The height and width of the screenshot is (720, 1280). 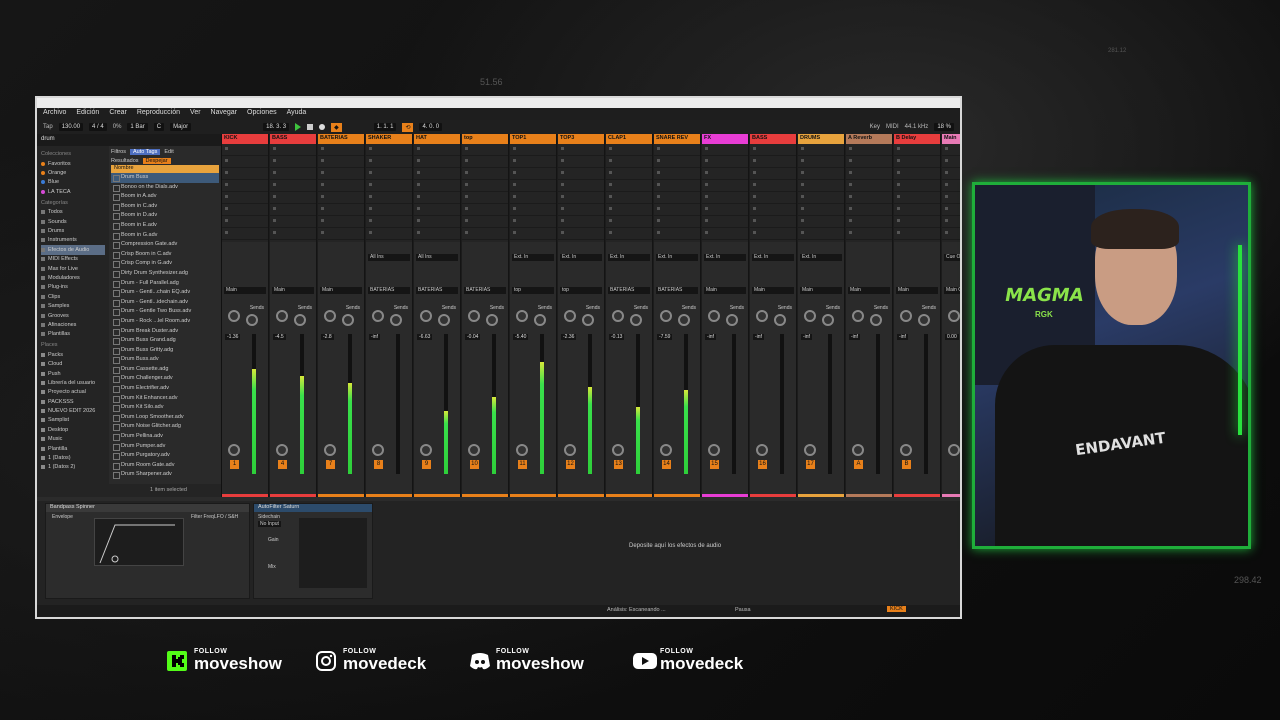 I want to click on category-item: Clips, so click(x=73, y=296).